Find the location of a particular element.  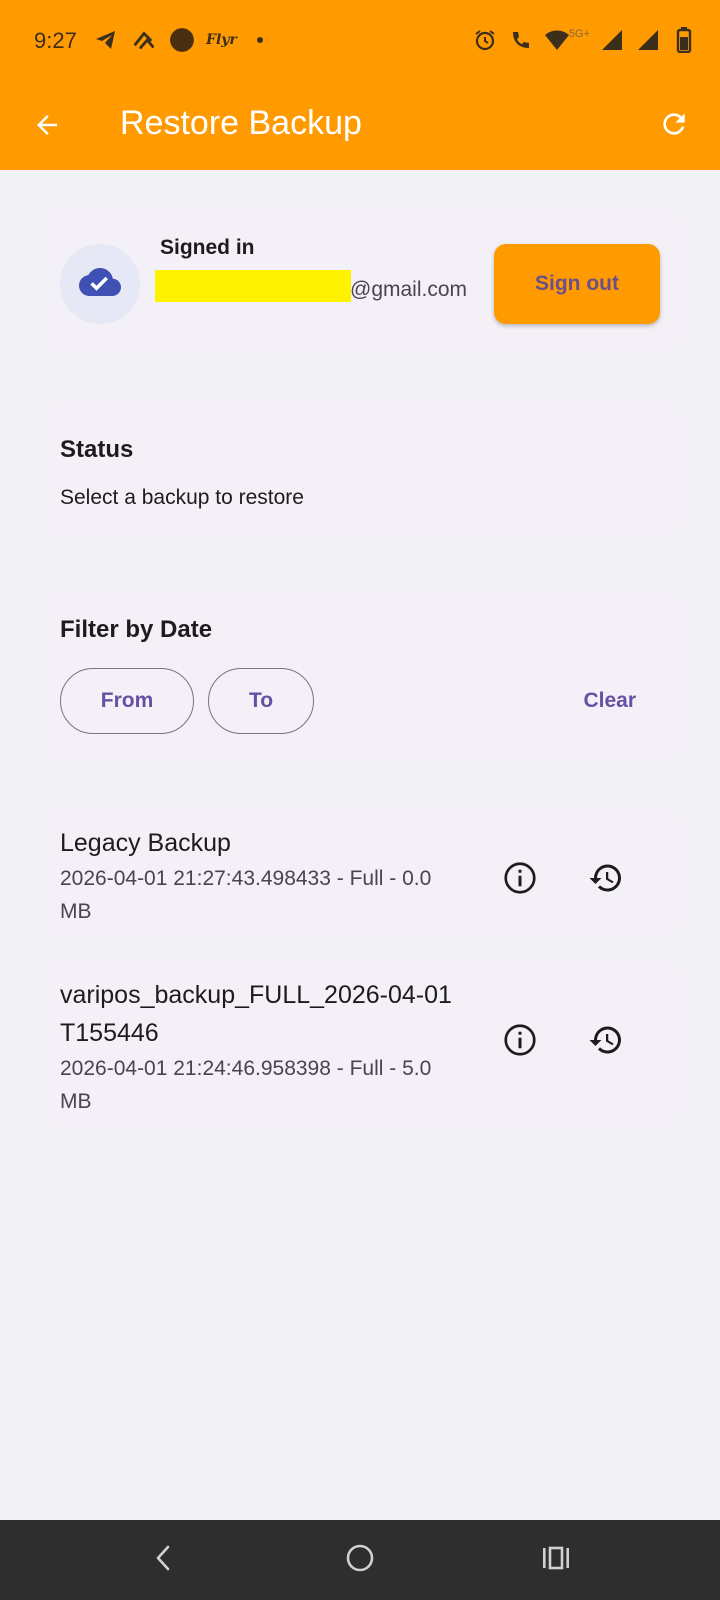

status-time: 9:27 is located at coordinates (55, 40).